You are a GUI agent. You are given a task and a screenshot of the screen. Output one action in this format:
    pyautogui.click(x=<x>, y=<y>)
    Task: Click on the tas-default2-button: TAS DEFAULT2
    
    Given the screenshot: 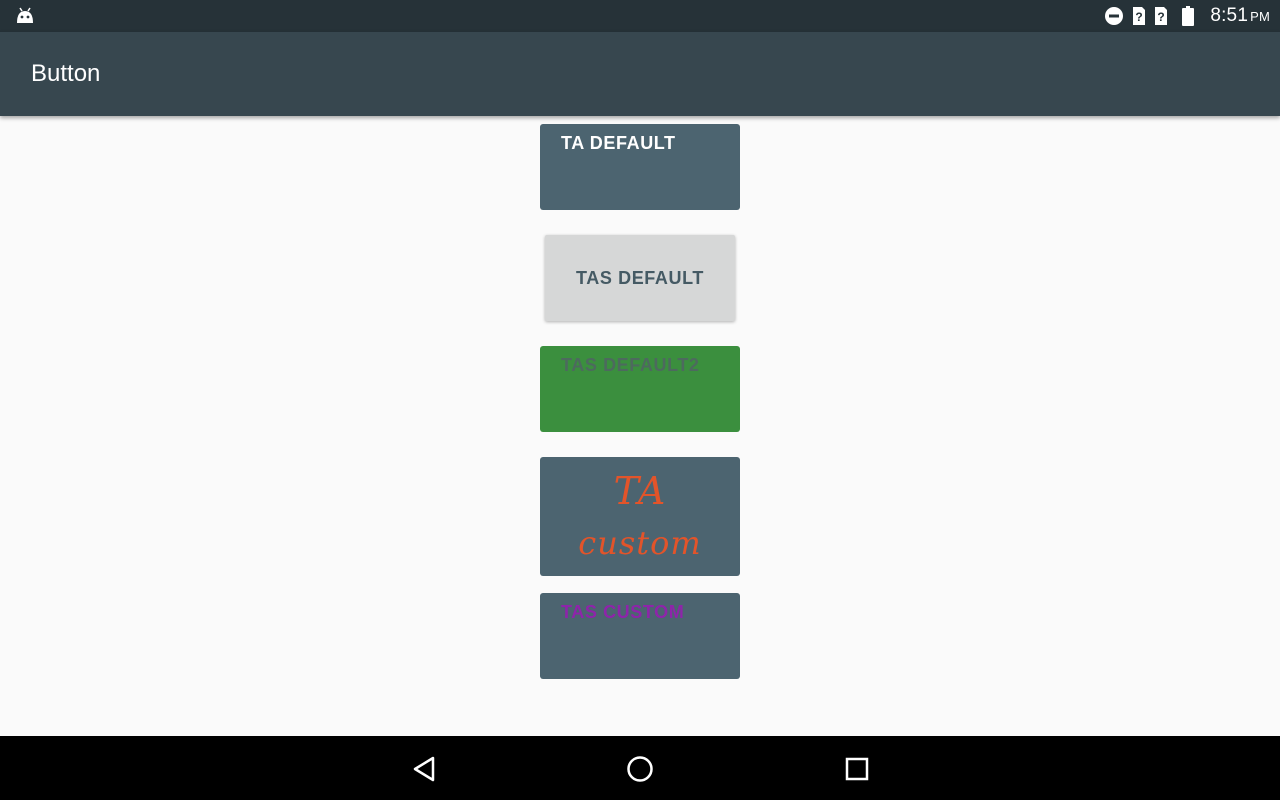 What is the action you would take?
    pyautogui.click(x=640, y=389)
    